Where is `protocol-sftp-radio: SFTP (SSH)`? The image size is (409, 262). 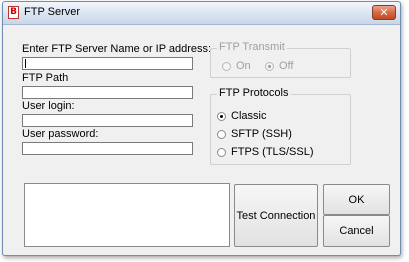 protocol-sftp-radio: SFTP (SSH) is located at coordinates (254, 134).